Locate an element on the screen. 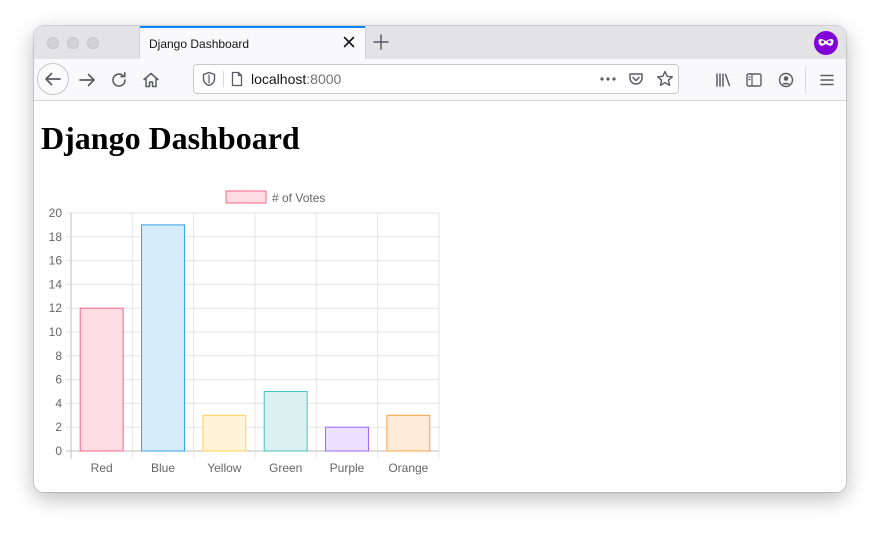  y-tick-label: 4 is located at coordinates (58, 403).